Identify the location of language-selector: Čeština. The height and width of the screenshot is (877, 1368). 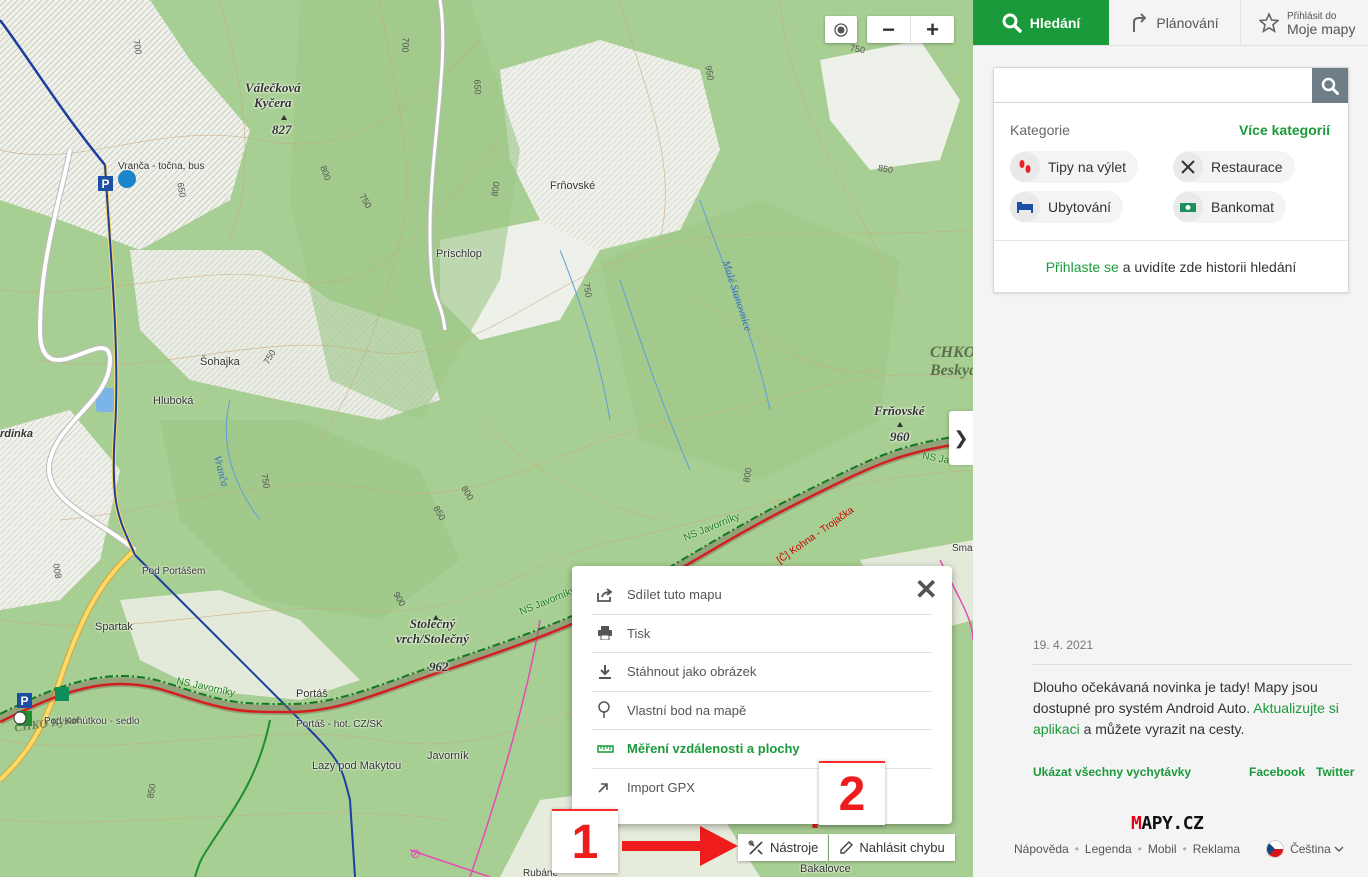
(1305, 849).